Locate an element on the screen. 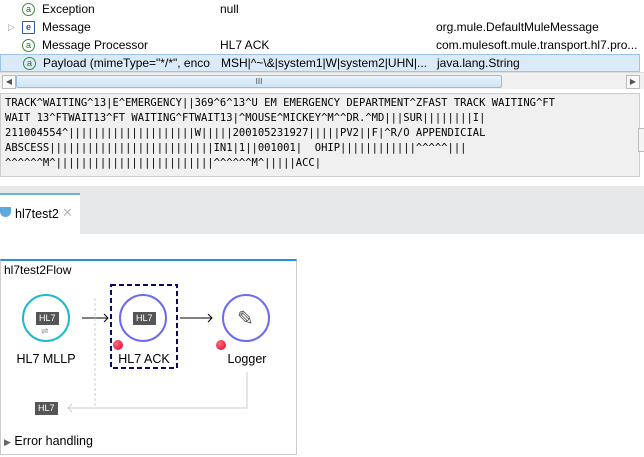 This screenshot has height=457, width=644. error-handling-section: ▶ Error handling is located at coordinates (48, 441).